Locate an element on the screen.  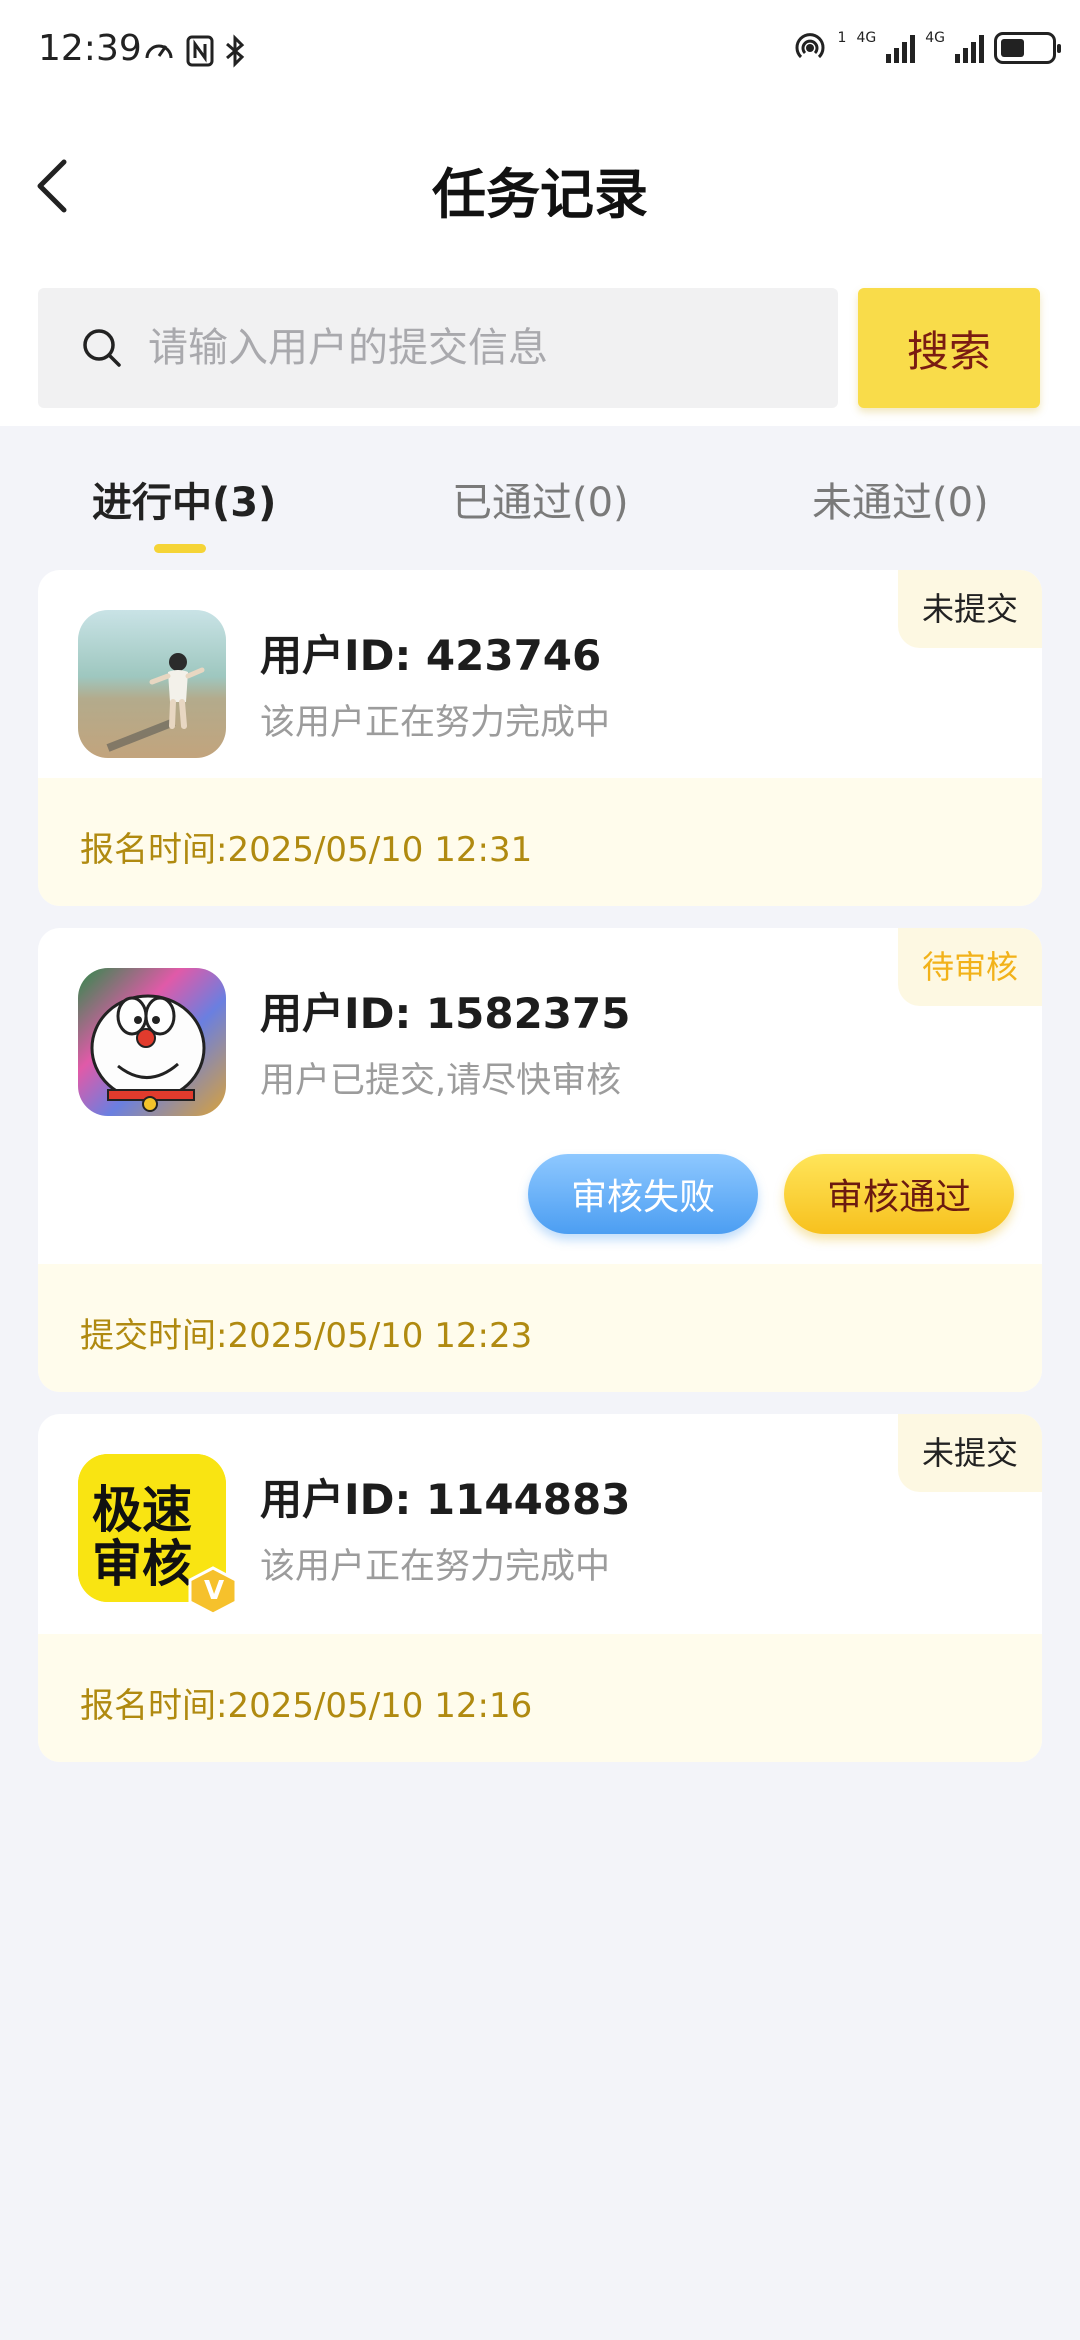
record-description: 用户已提交,请尽快审核 is located at coordinates (441, 1081).